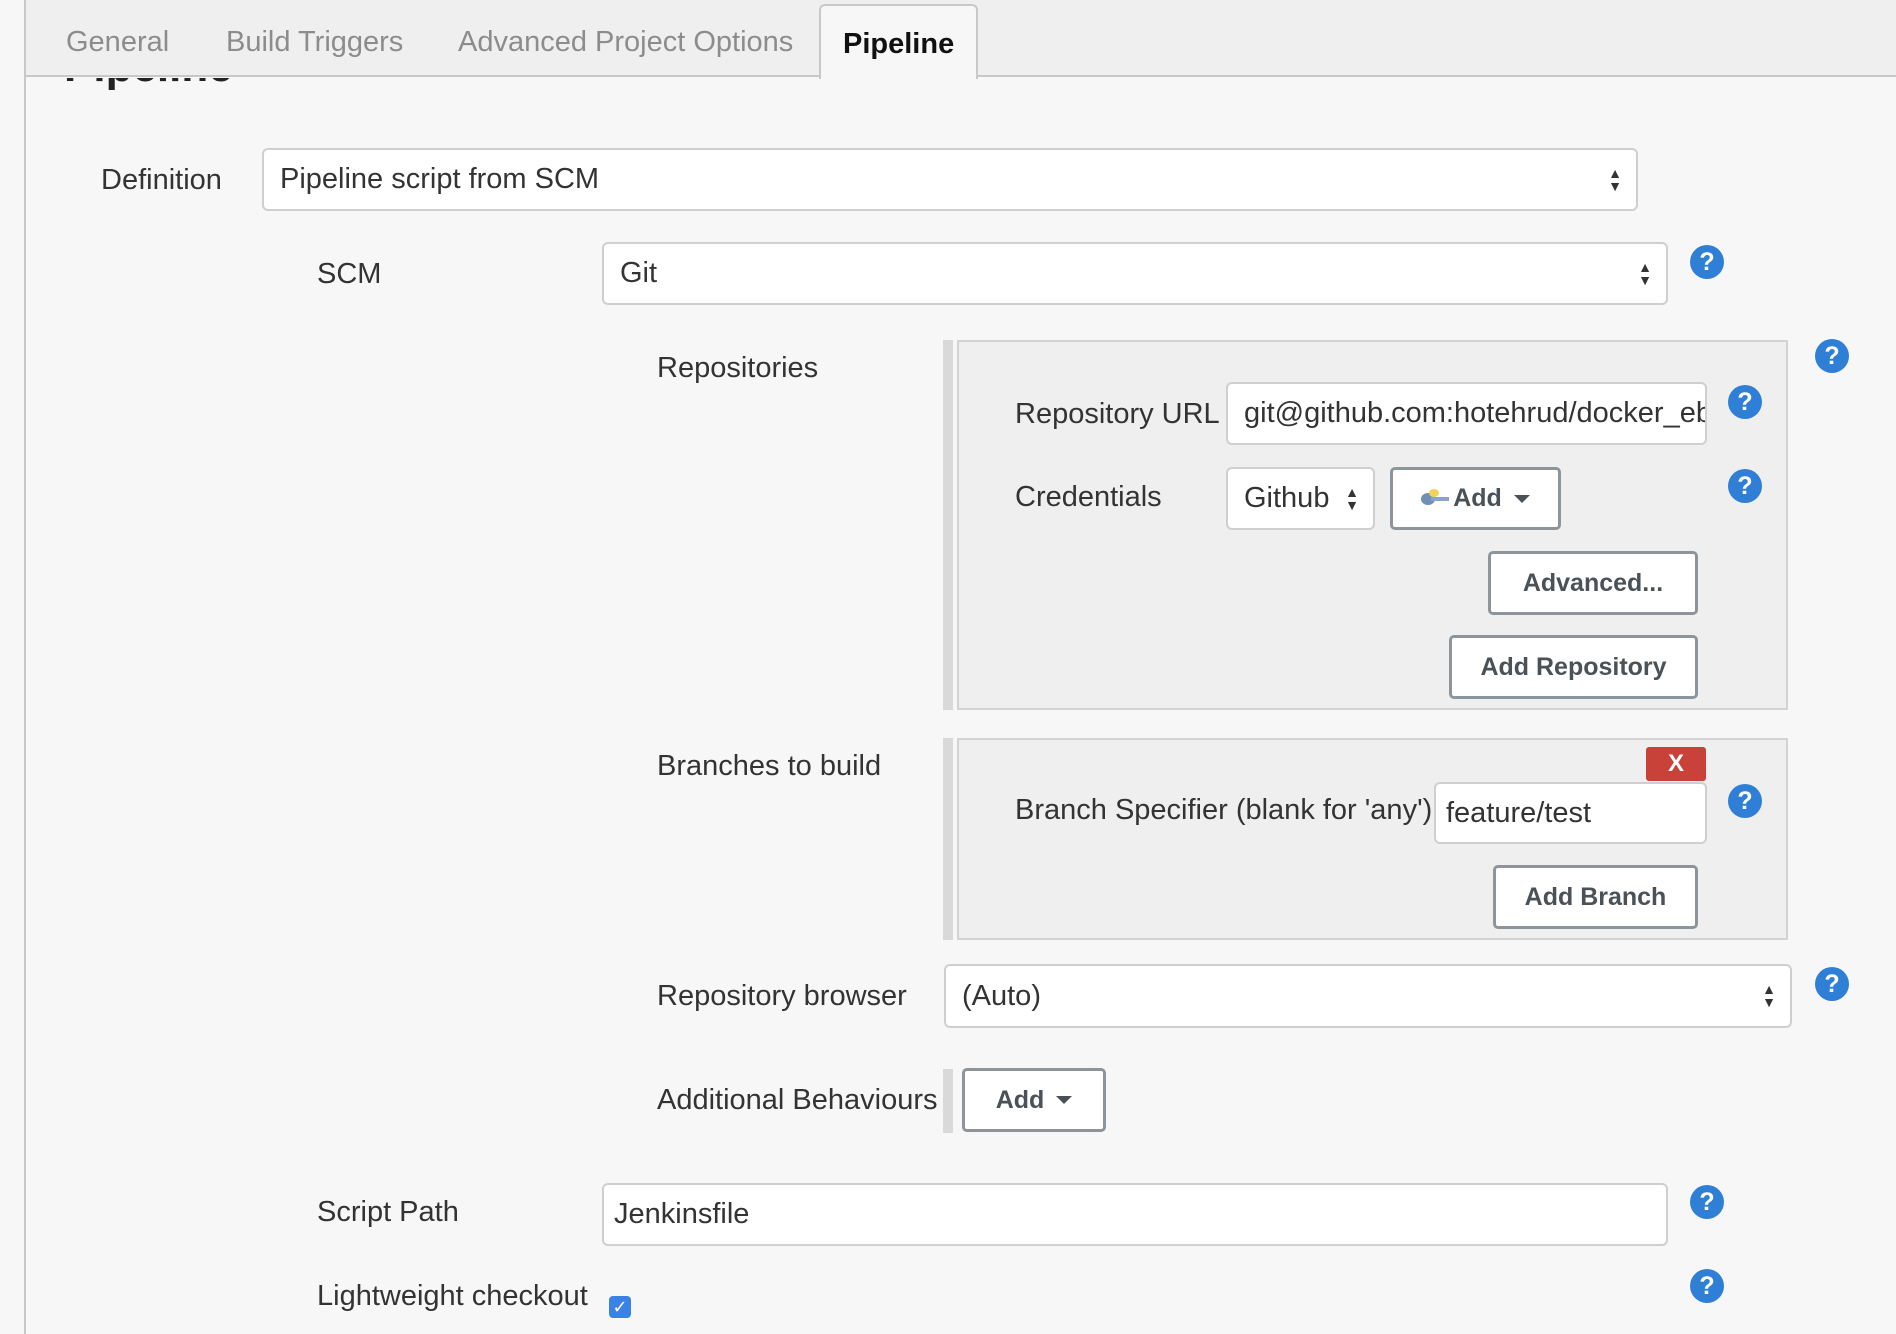 The image size is (1896, 1334). Describe the element at coordinates (1117, 414) in the screenshot. I see `repository-url-label: Repository URL` at that location.